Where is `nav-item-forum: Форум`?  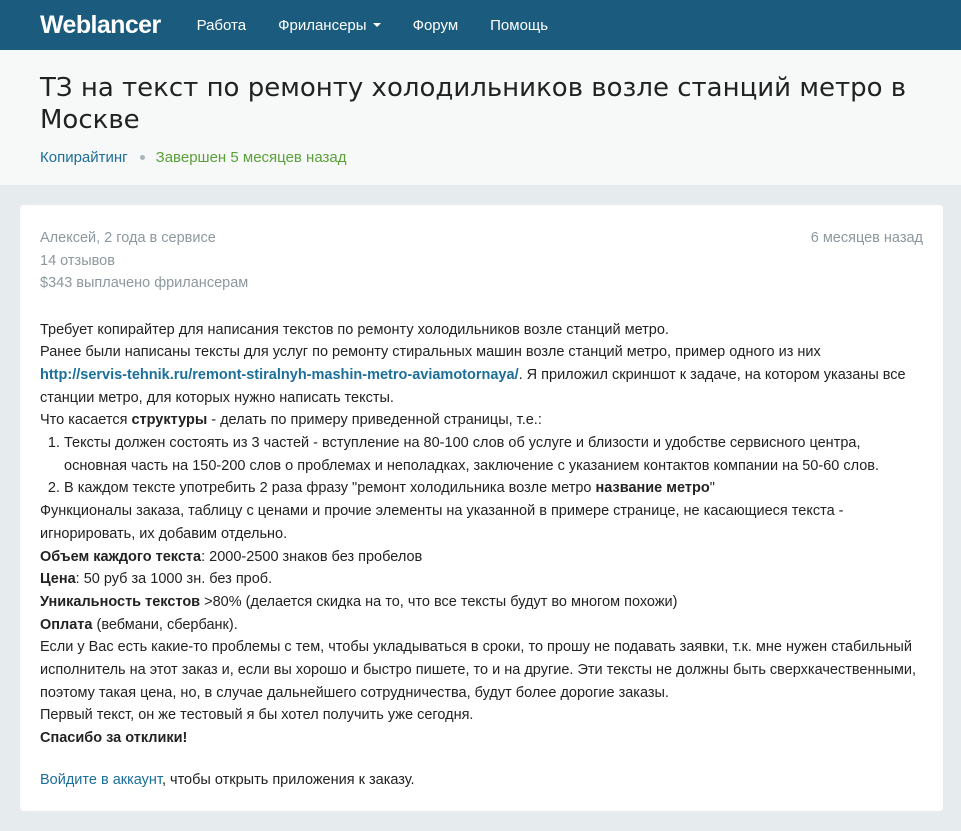 nav-item-forum: Форум is located at coordinates (436, 25).